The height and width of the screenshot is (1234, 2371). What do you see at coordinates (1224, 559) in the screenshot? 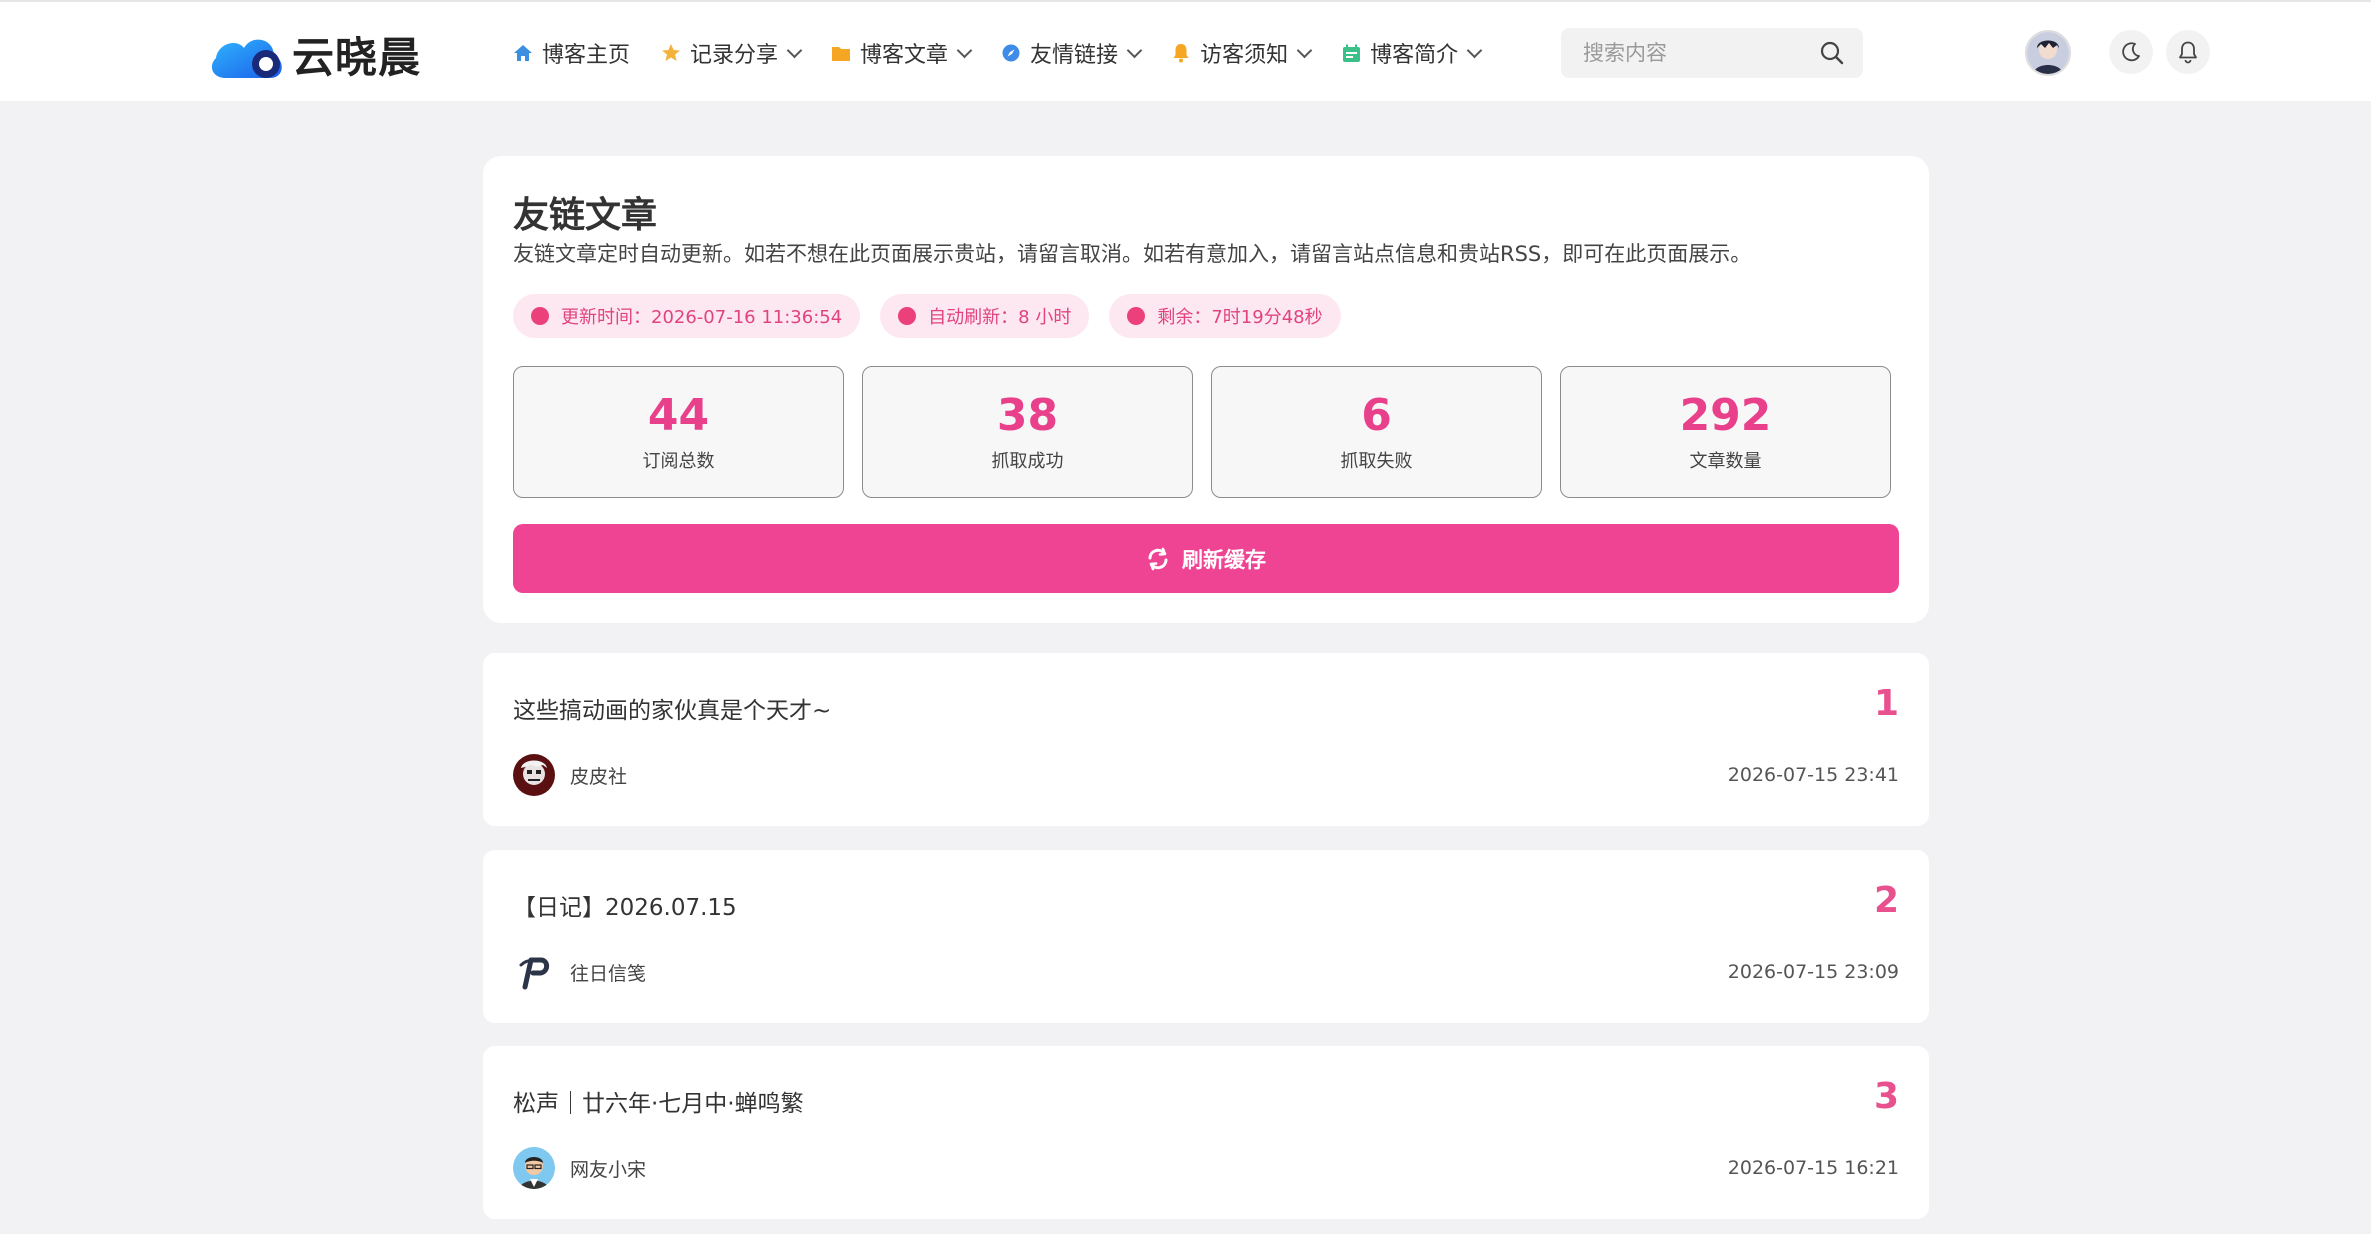
I see `refresh-cache-label: 刷新缓存` at bounding box center [1224, 559].